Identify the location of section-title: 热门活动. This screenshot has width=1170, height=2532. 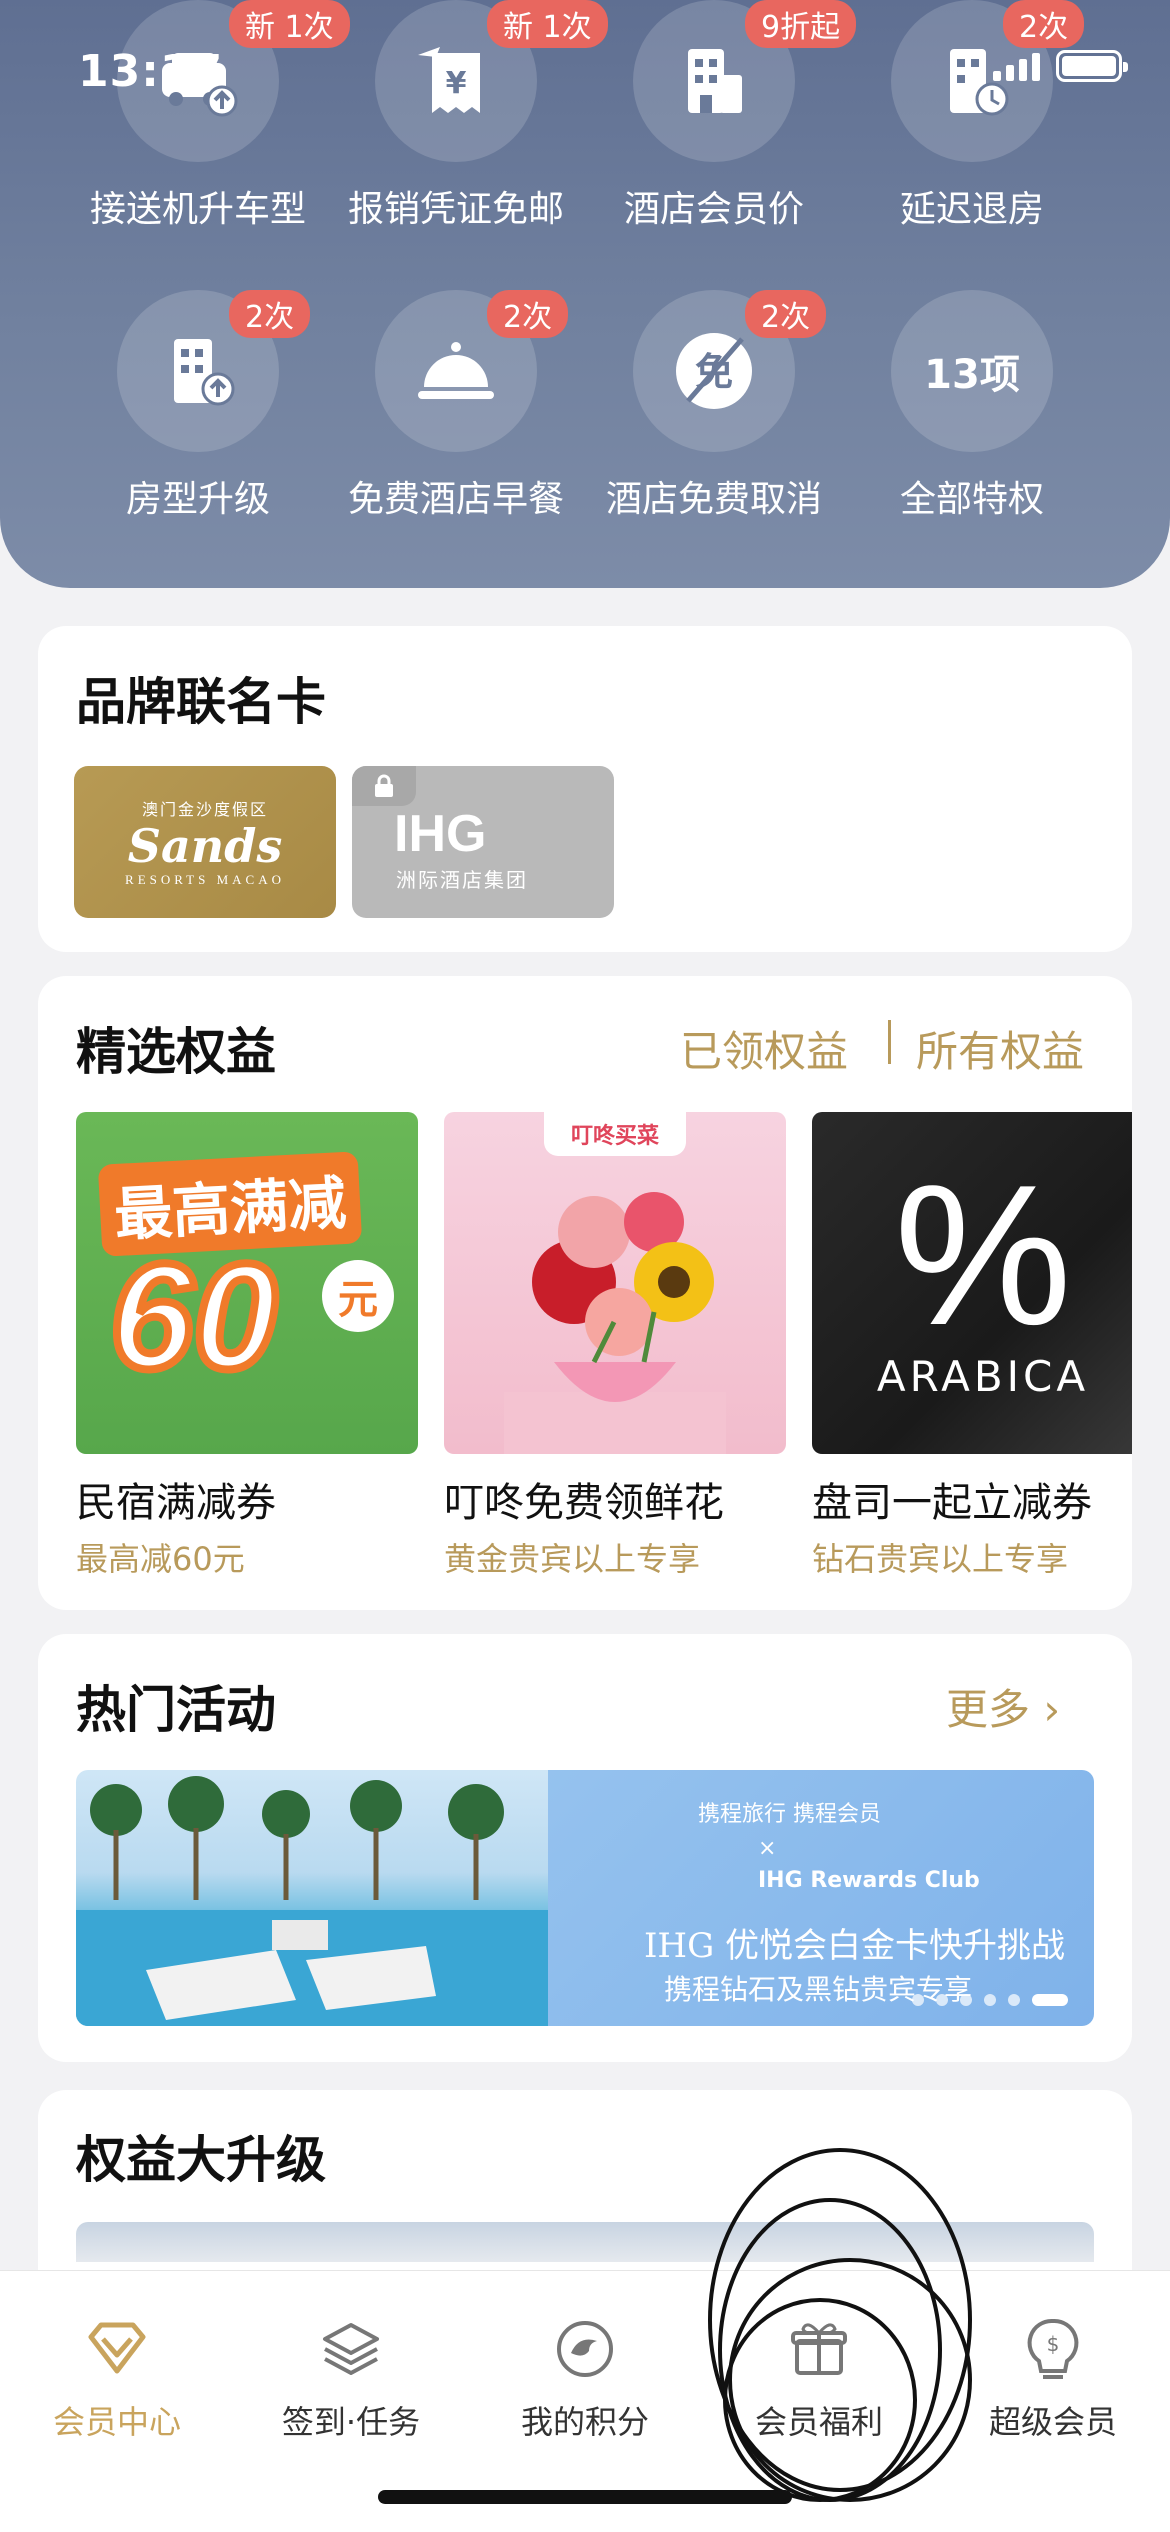
(176, 1710).